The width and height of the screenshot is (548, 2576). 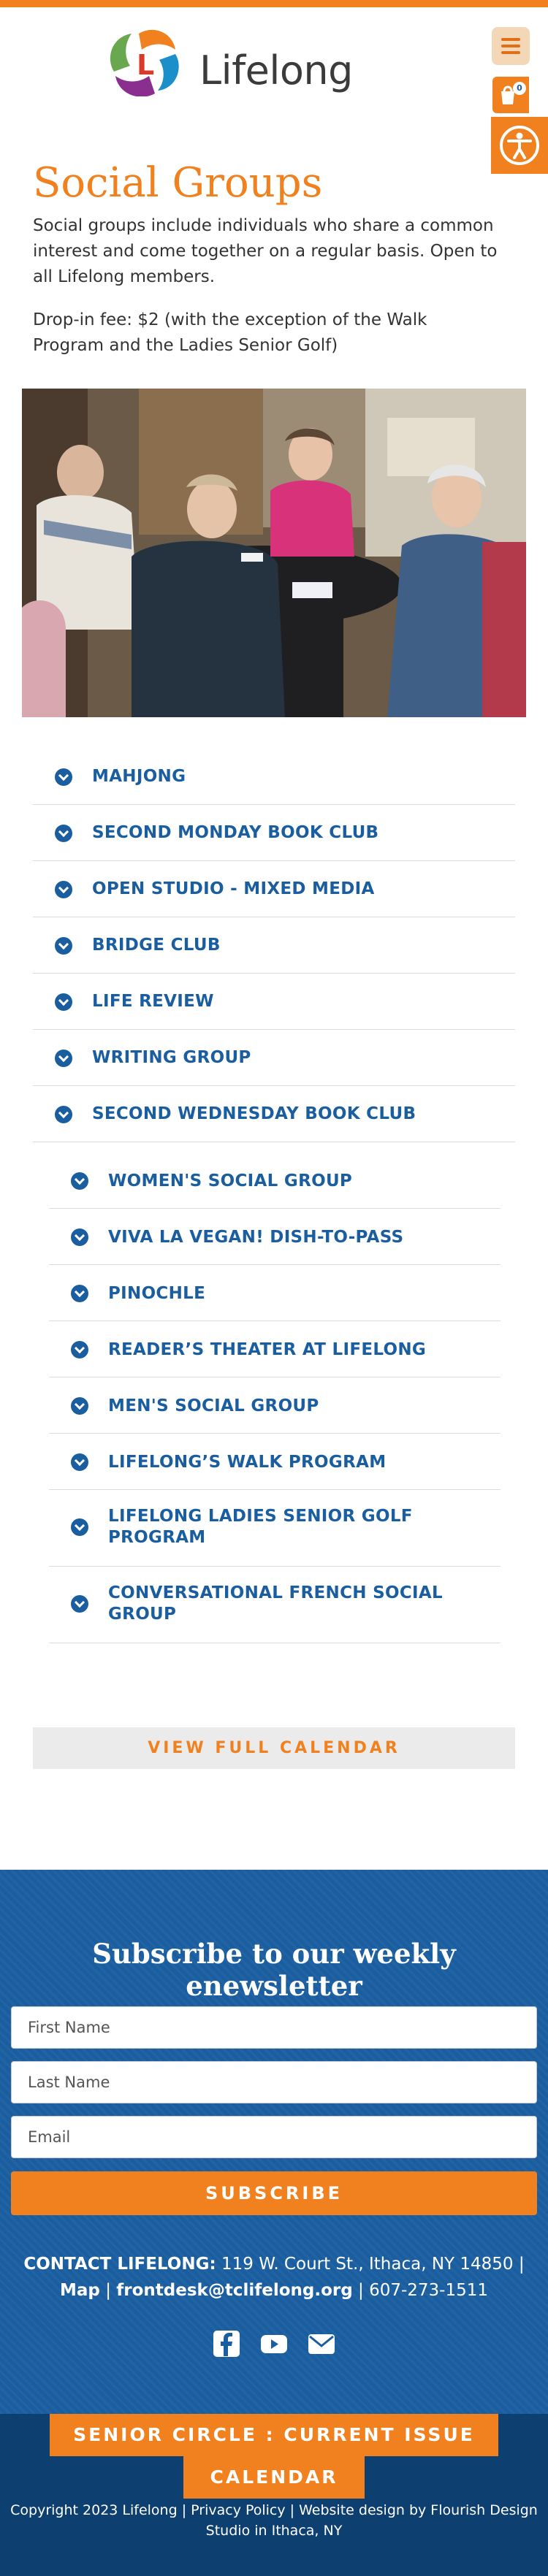 What do you see at coordinates (274, 2027) in the screenshot?
I see `first-name-field: First Name` at bounding box center [274, 2027].